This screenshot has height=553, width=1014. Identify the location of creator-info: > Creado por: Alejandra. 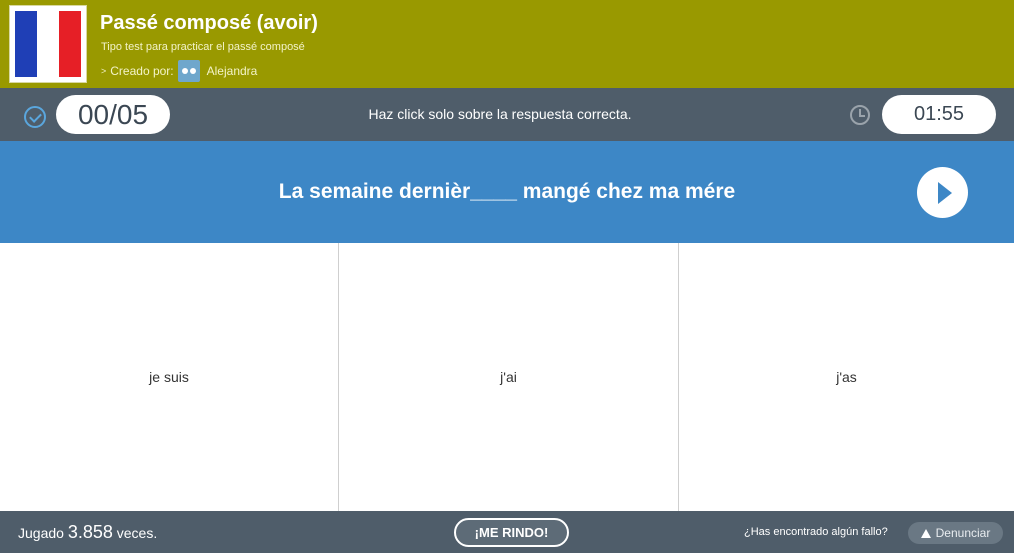
(179, 71).